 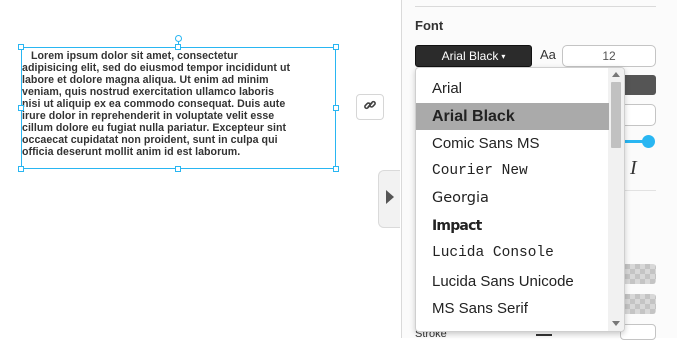 I want to click on resize-handle-sw, so click(x=21, y=169).